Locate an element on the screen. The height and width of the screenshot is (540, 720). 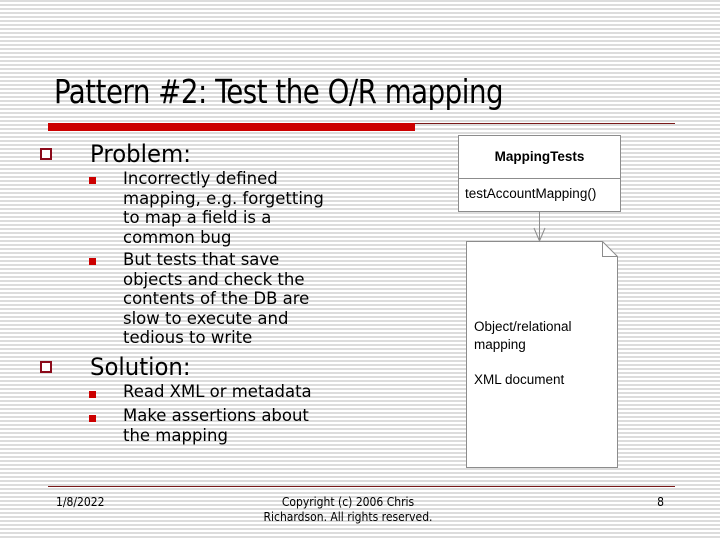
slide-page-number: 8 is located at coordinates (660, 502).